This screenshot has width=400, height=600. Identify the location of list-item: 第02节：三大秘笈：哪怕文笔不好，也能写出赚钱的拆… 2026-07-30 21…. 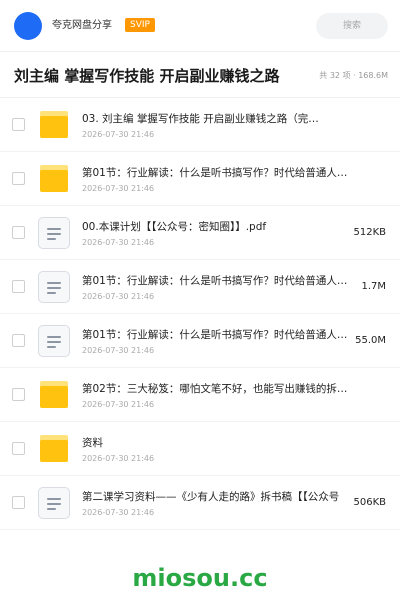
(200, 395).